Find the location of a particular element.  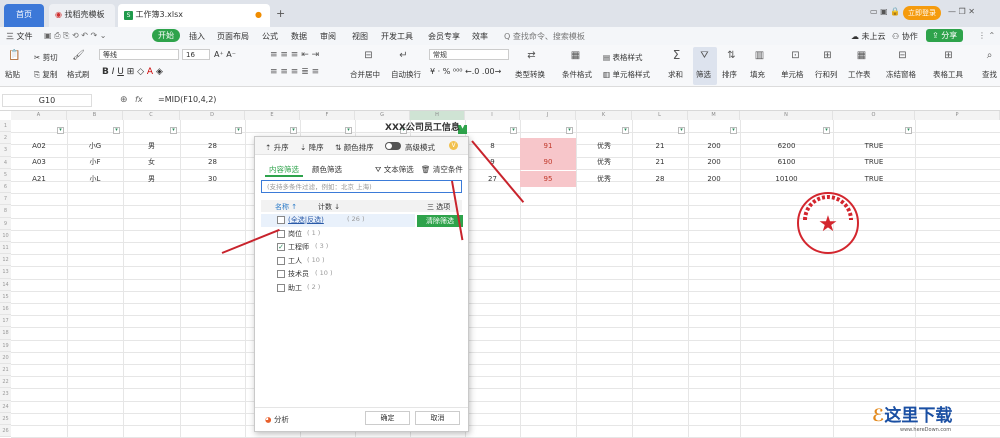

ok-button: 确定 is located at coordinates (387, 418).